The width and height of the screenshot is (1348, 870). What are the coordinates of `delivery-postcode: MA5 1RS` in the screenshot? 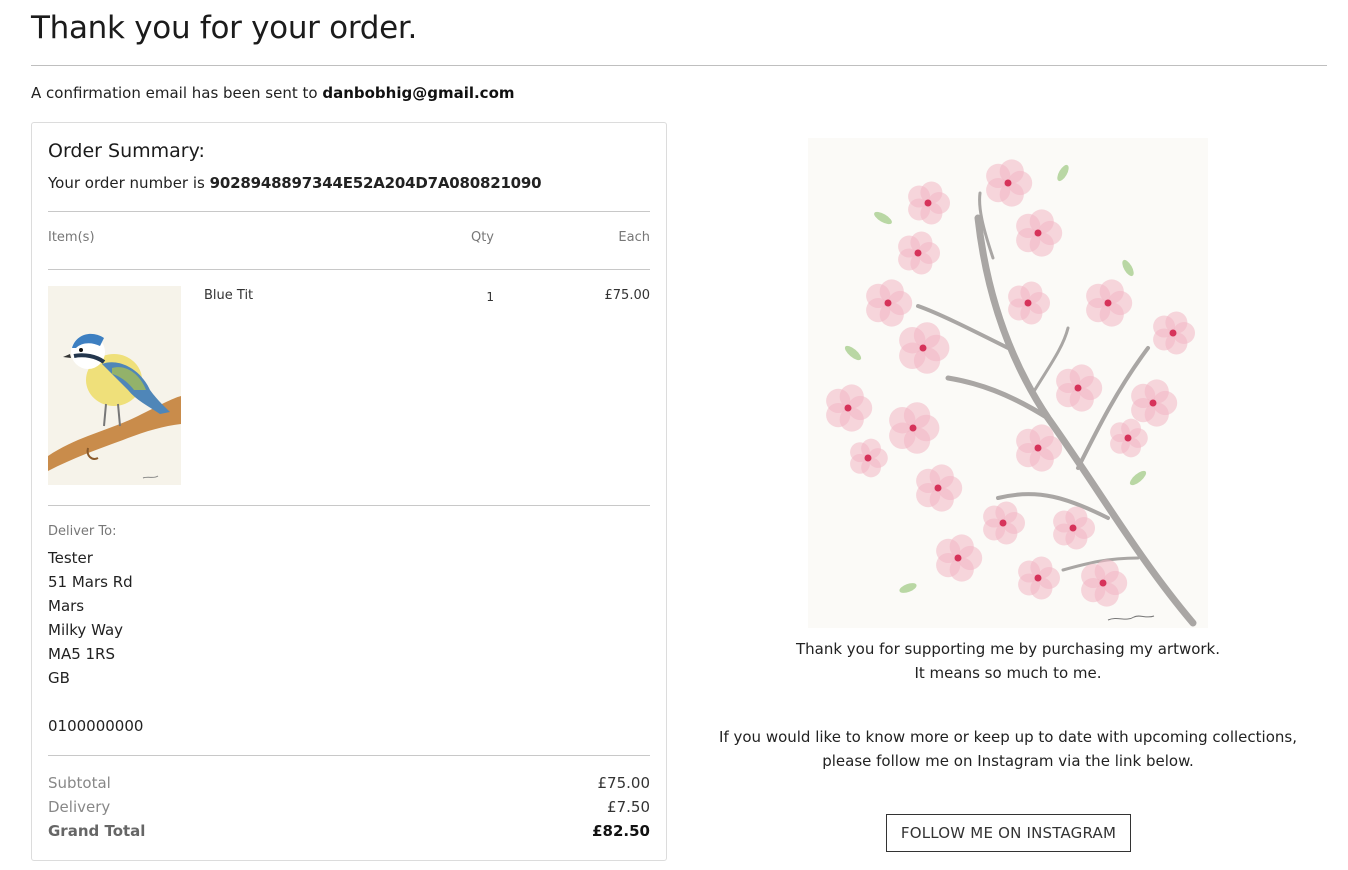 It's located at (82, 654).